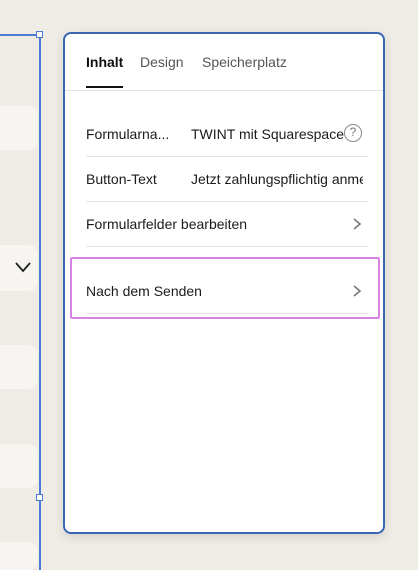 The height and width of the screenshot is (570, 418). Describe the element at coordinates (40, 302) in the screenshot. I see `selection-outline-right` at that location.